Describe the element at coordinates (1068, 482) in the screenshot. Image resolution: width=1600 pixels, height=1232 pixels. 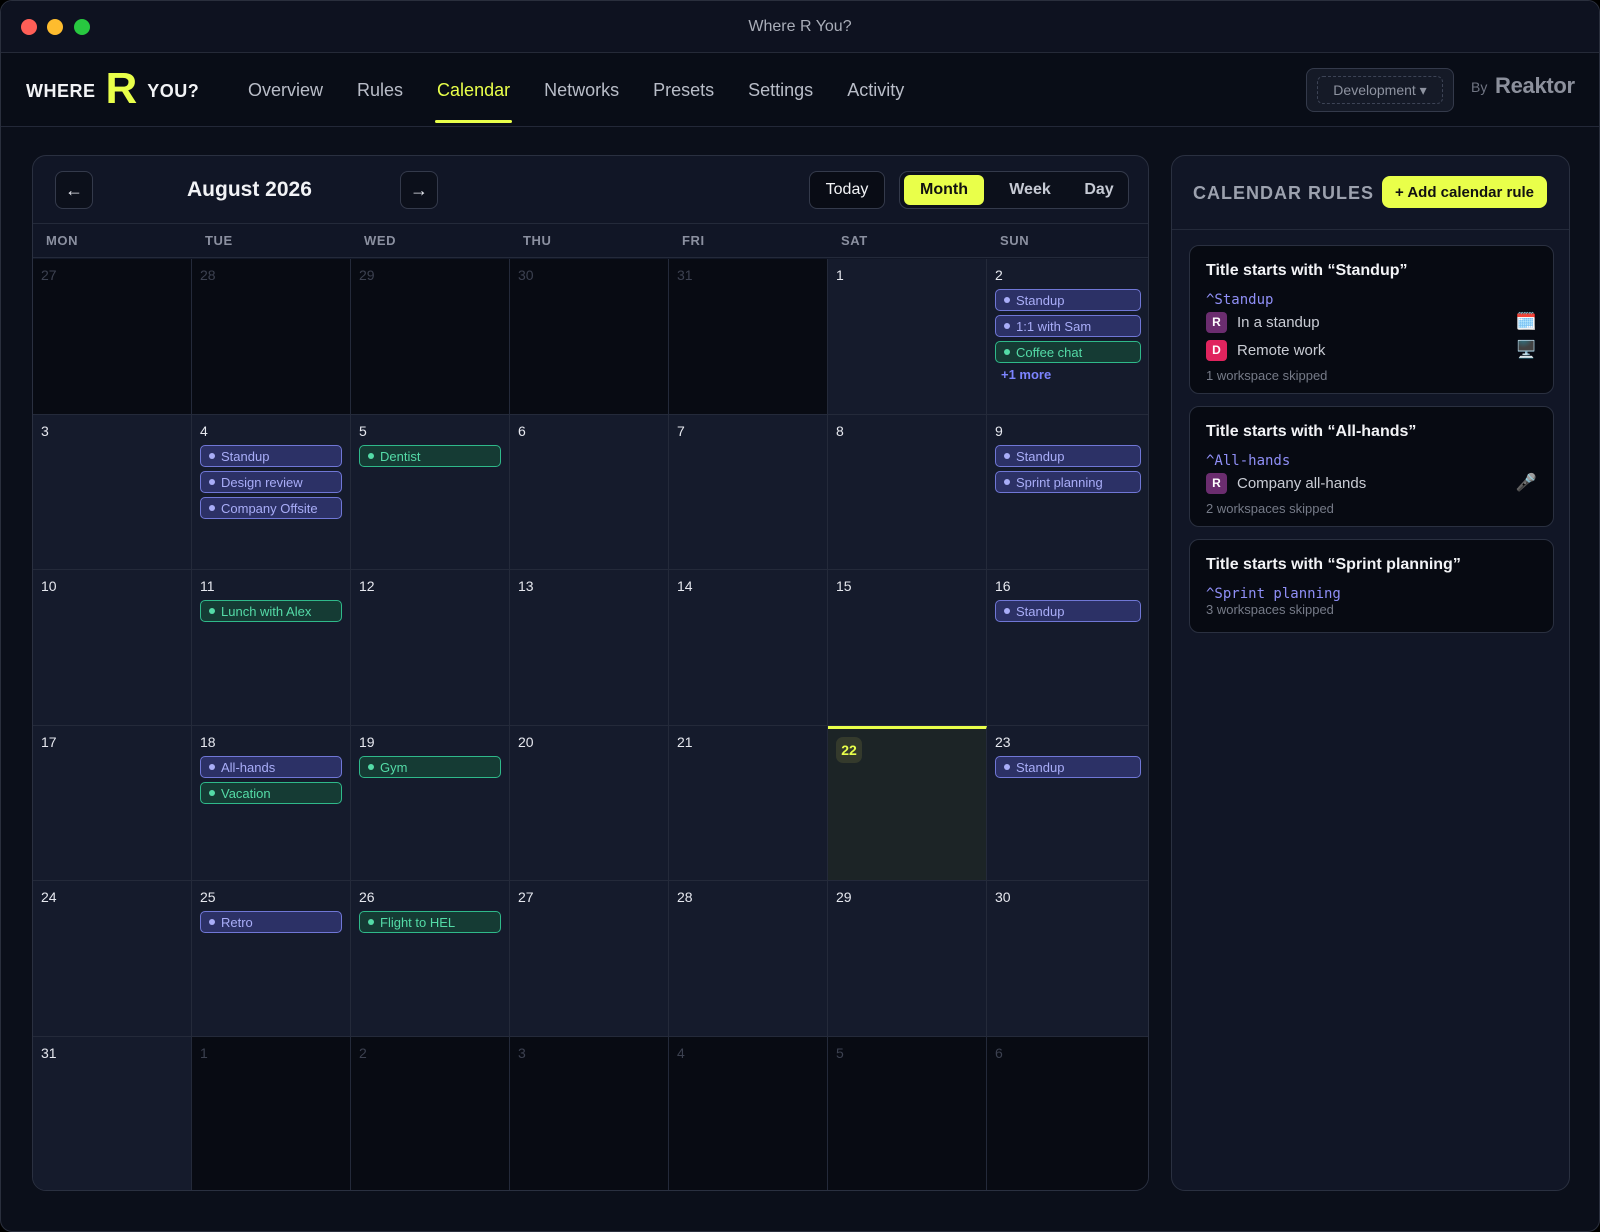
I see `calendar-event: Sprint planning` at that location.